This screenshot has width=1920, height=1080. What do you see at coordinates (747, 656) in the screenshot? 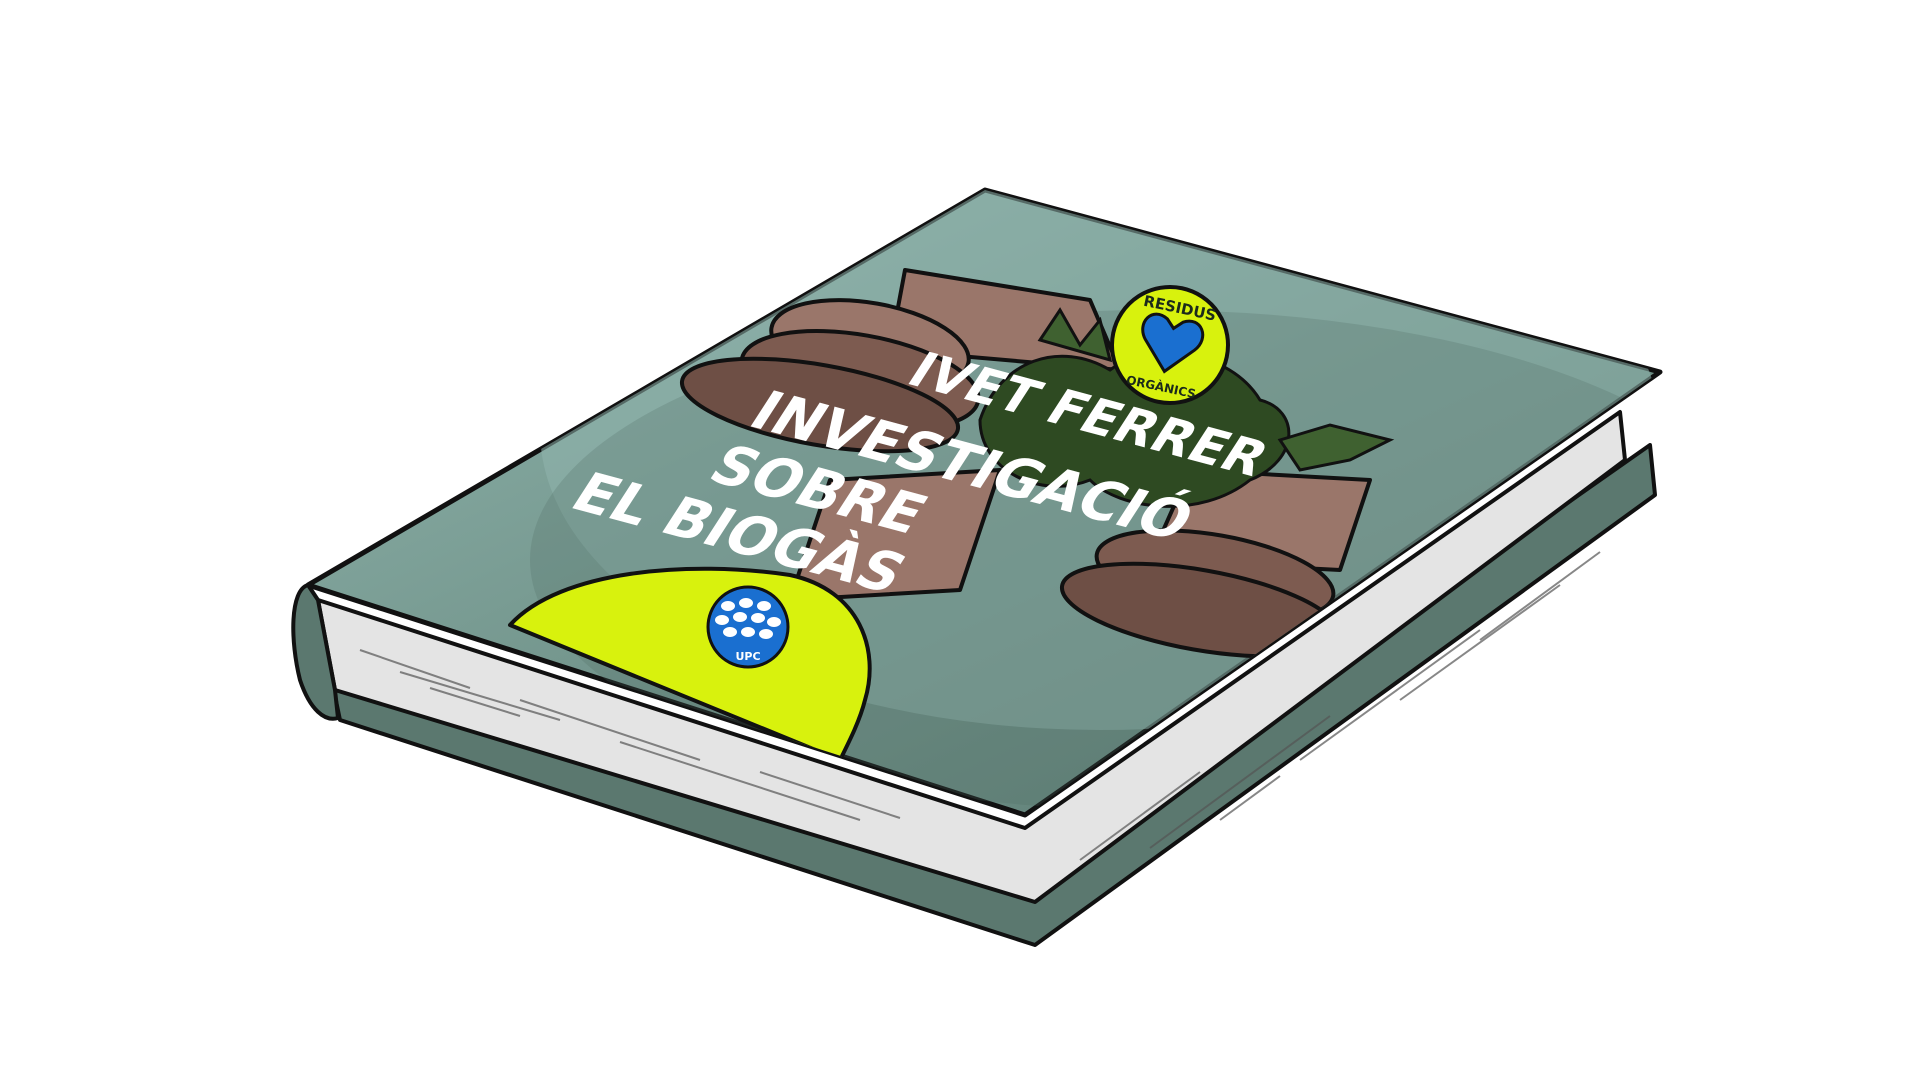
I see `svg-text: UPC` at bounding box center [747, 656].